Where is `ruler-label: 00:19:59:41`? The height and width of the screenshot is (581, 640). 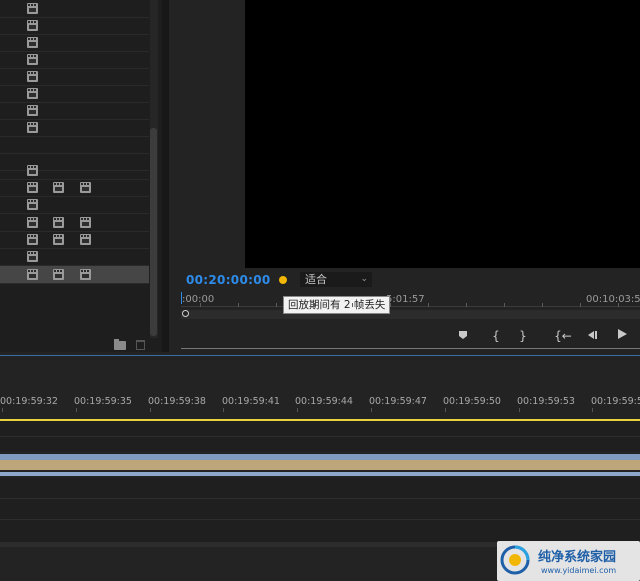
ruler-label: 00:19:59:41 is located at coordinates (251, 401).